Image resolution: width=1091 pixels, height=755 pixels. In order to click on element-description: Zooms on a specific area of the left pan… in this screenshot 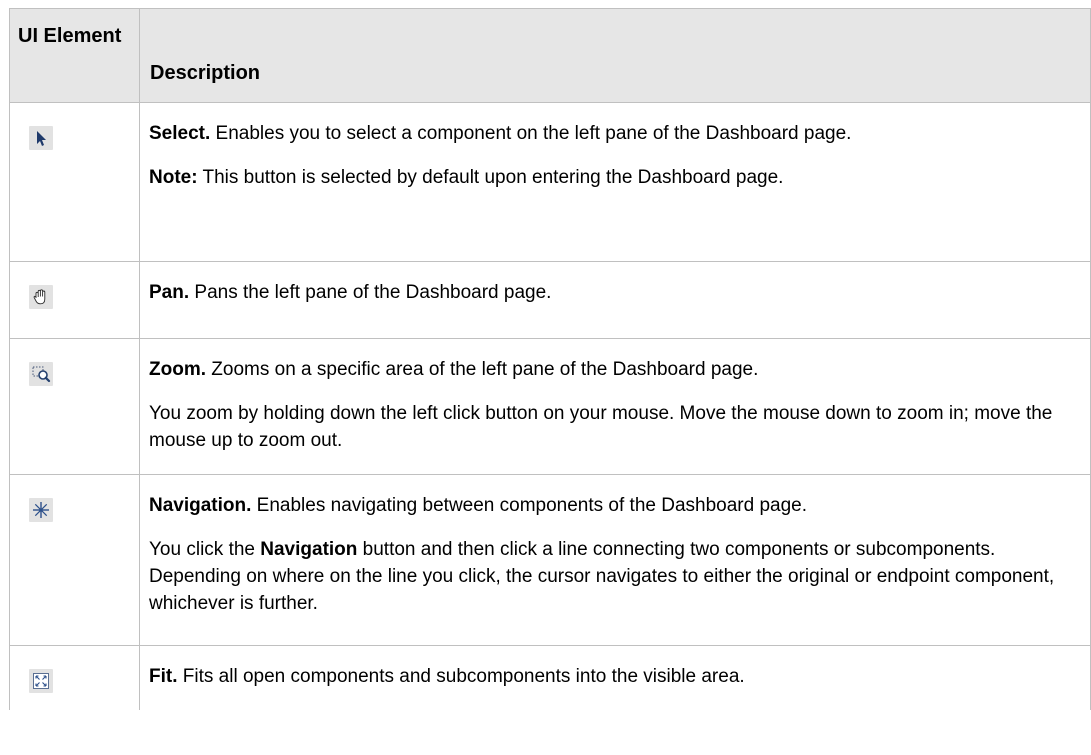, I will do `click(482, 369)`.